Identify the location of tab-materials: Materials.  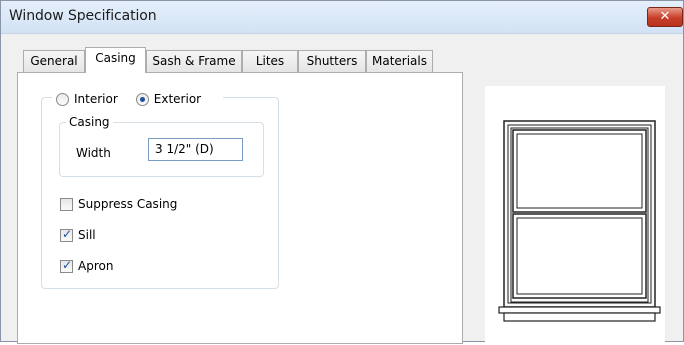
(399, 61).